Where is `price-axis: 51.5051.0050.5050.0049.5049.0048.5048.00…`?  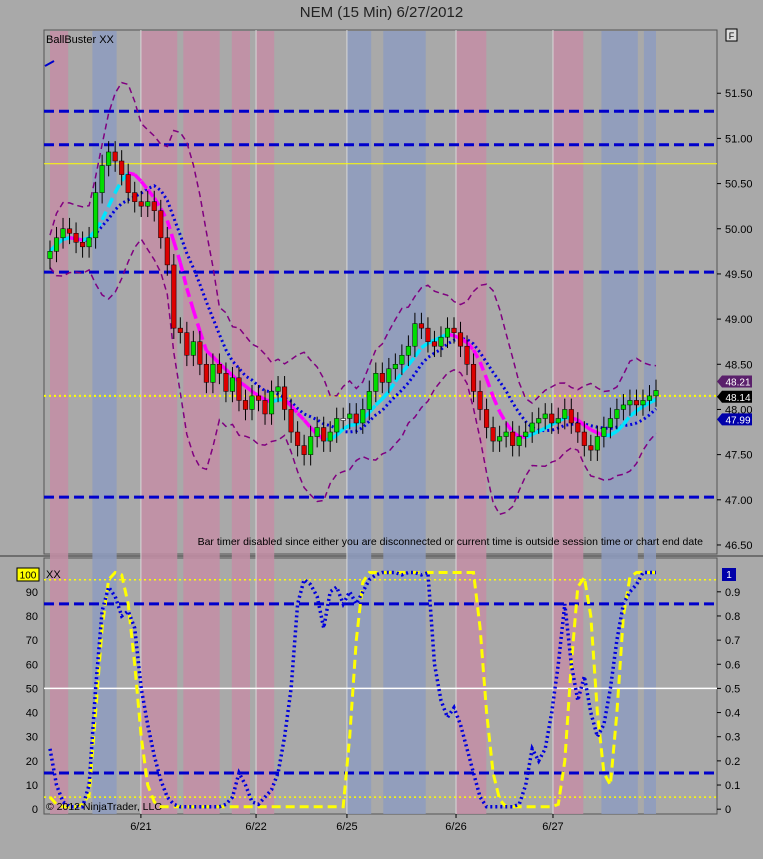 price-axis: 51.5051.0050.5050.0049.5049.0048.5048.00… is located at coordinates (735, 320).